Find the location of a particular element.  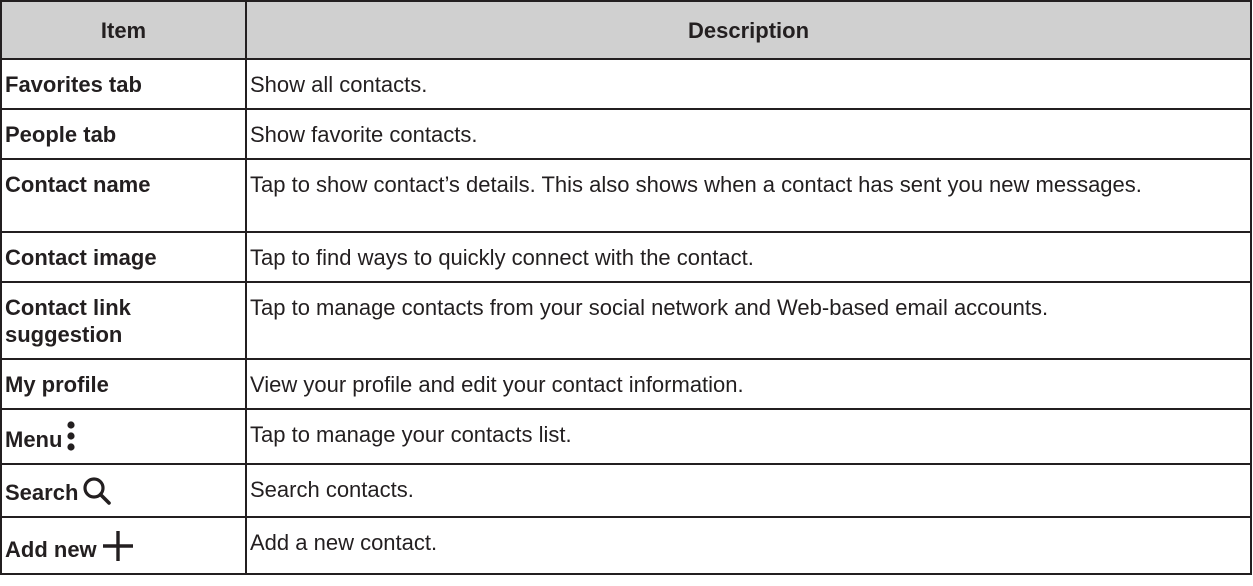

item-cell: Add new is located at coordinates (123, 545).